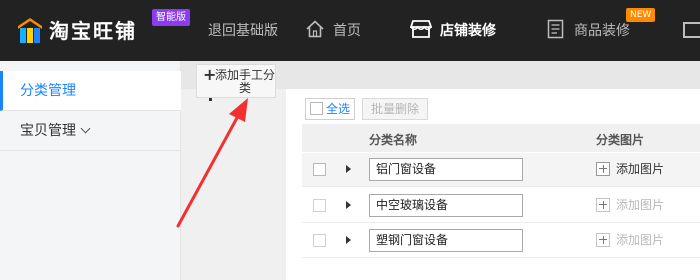 The image size is (700, 280). I want to click on brand-name: 淘宝旺铺, so click(93, 29).